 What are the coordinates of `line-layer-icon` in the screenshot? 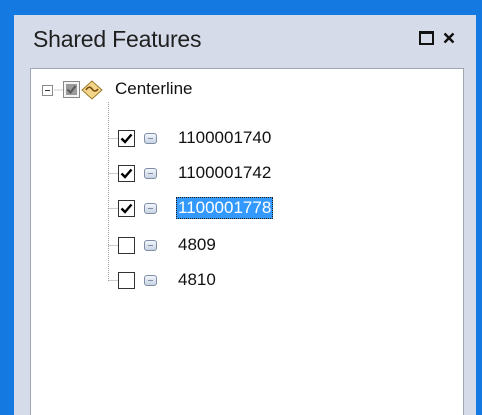 It's located at (95, 92).